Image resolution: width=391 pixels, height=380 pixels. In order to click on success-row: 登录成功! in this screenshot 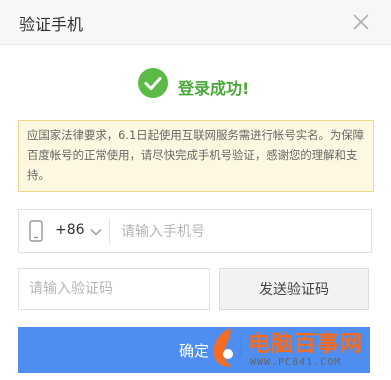, I will do `click(195, 85)`.